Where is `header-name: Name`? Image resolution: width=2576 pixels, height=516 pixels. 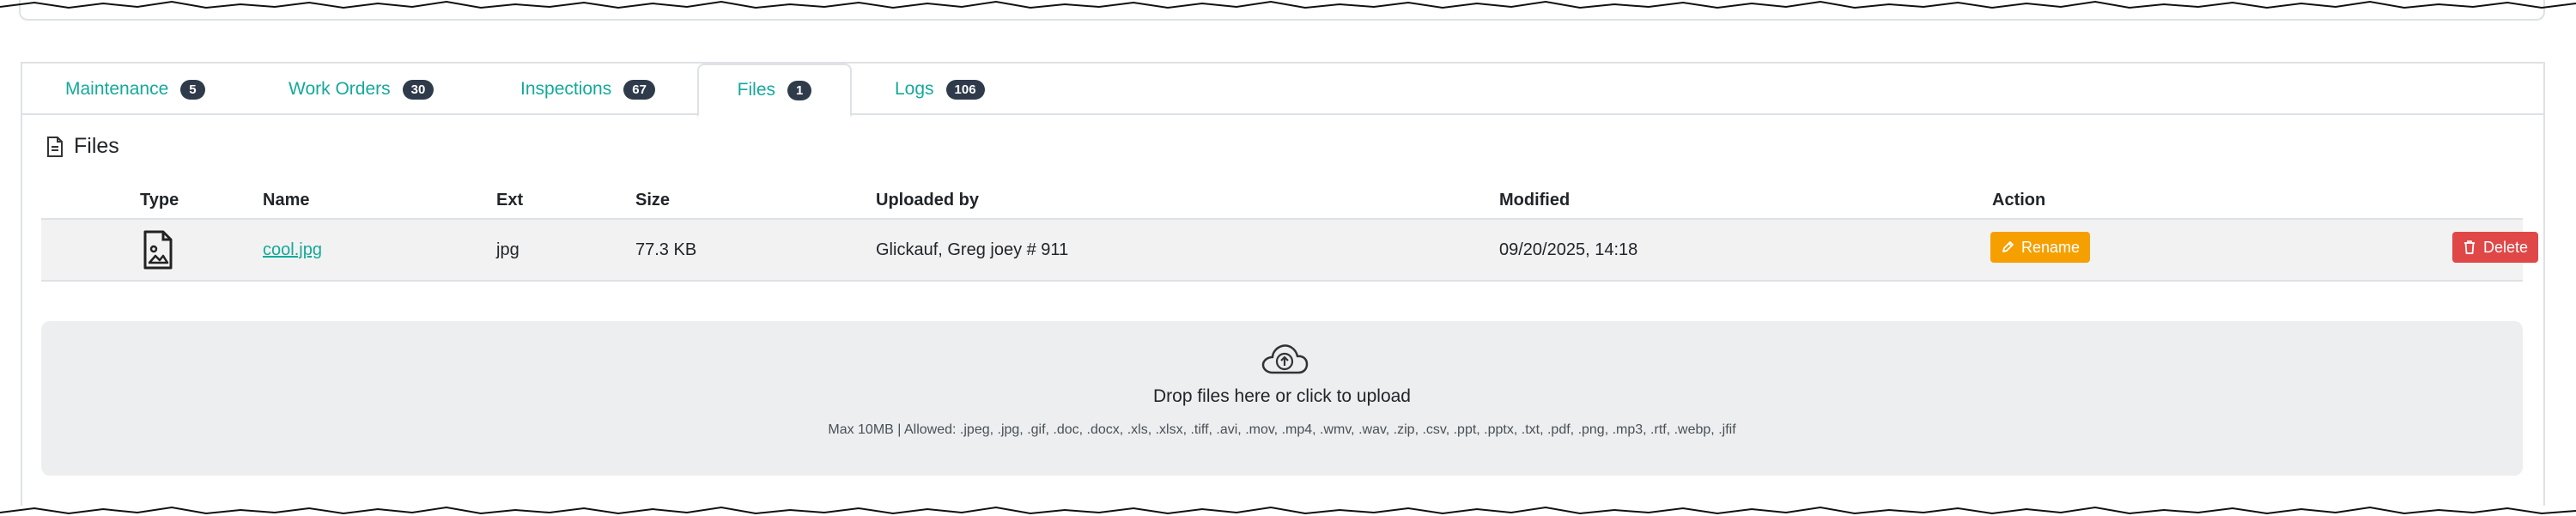
header-name: Name is located at coordinates (286, 200).